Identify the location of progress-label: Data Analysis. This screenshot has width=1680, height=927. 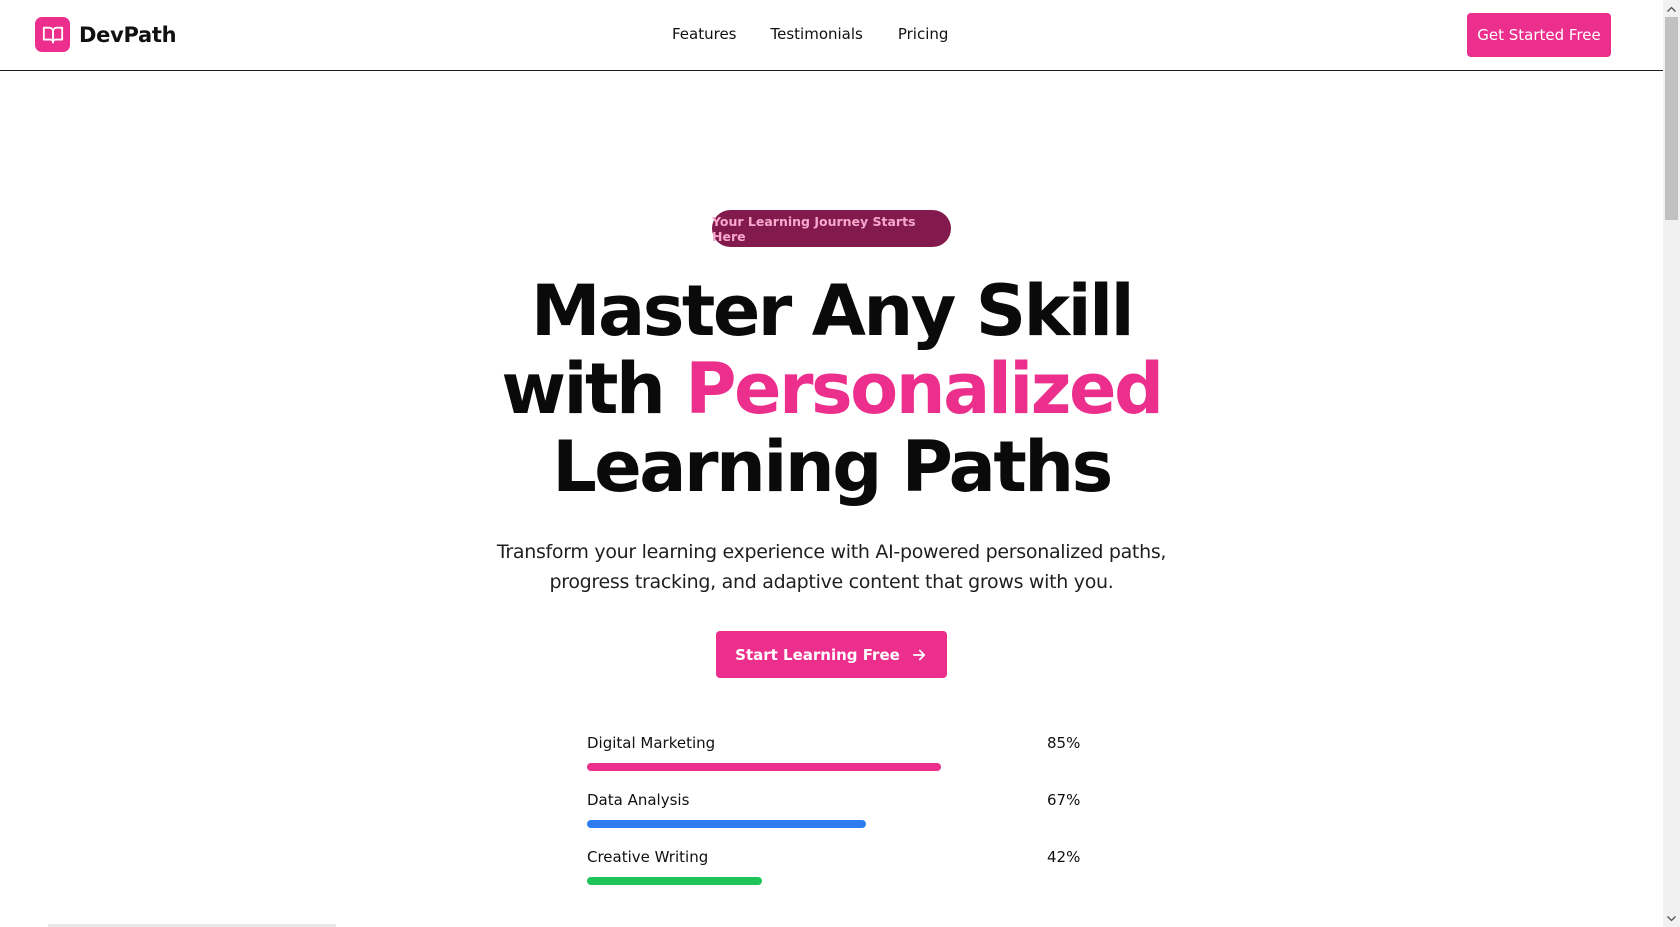
(638, 800).